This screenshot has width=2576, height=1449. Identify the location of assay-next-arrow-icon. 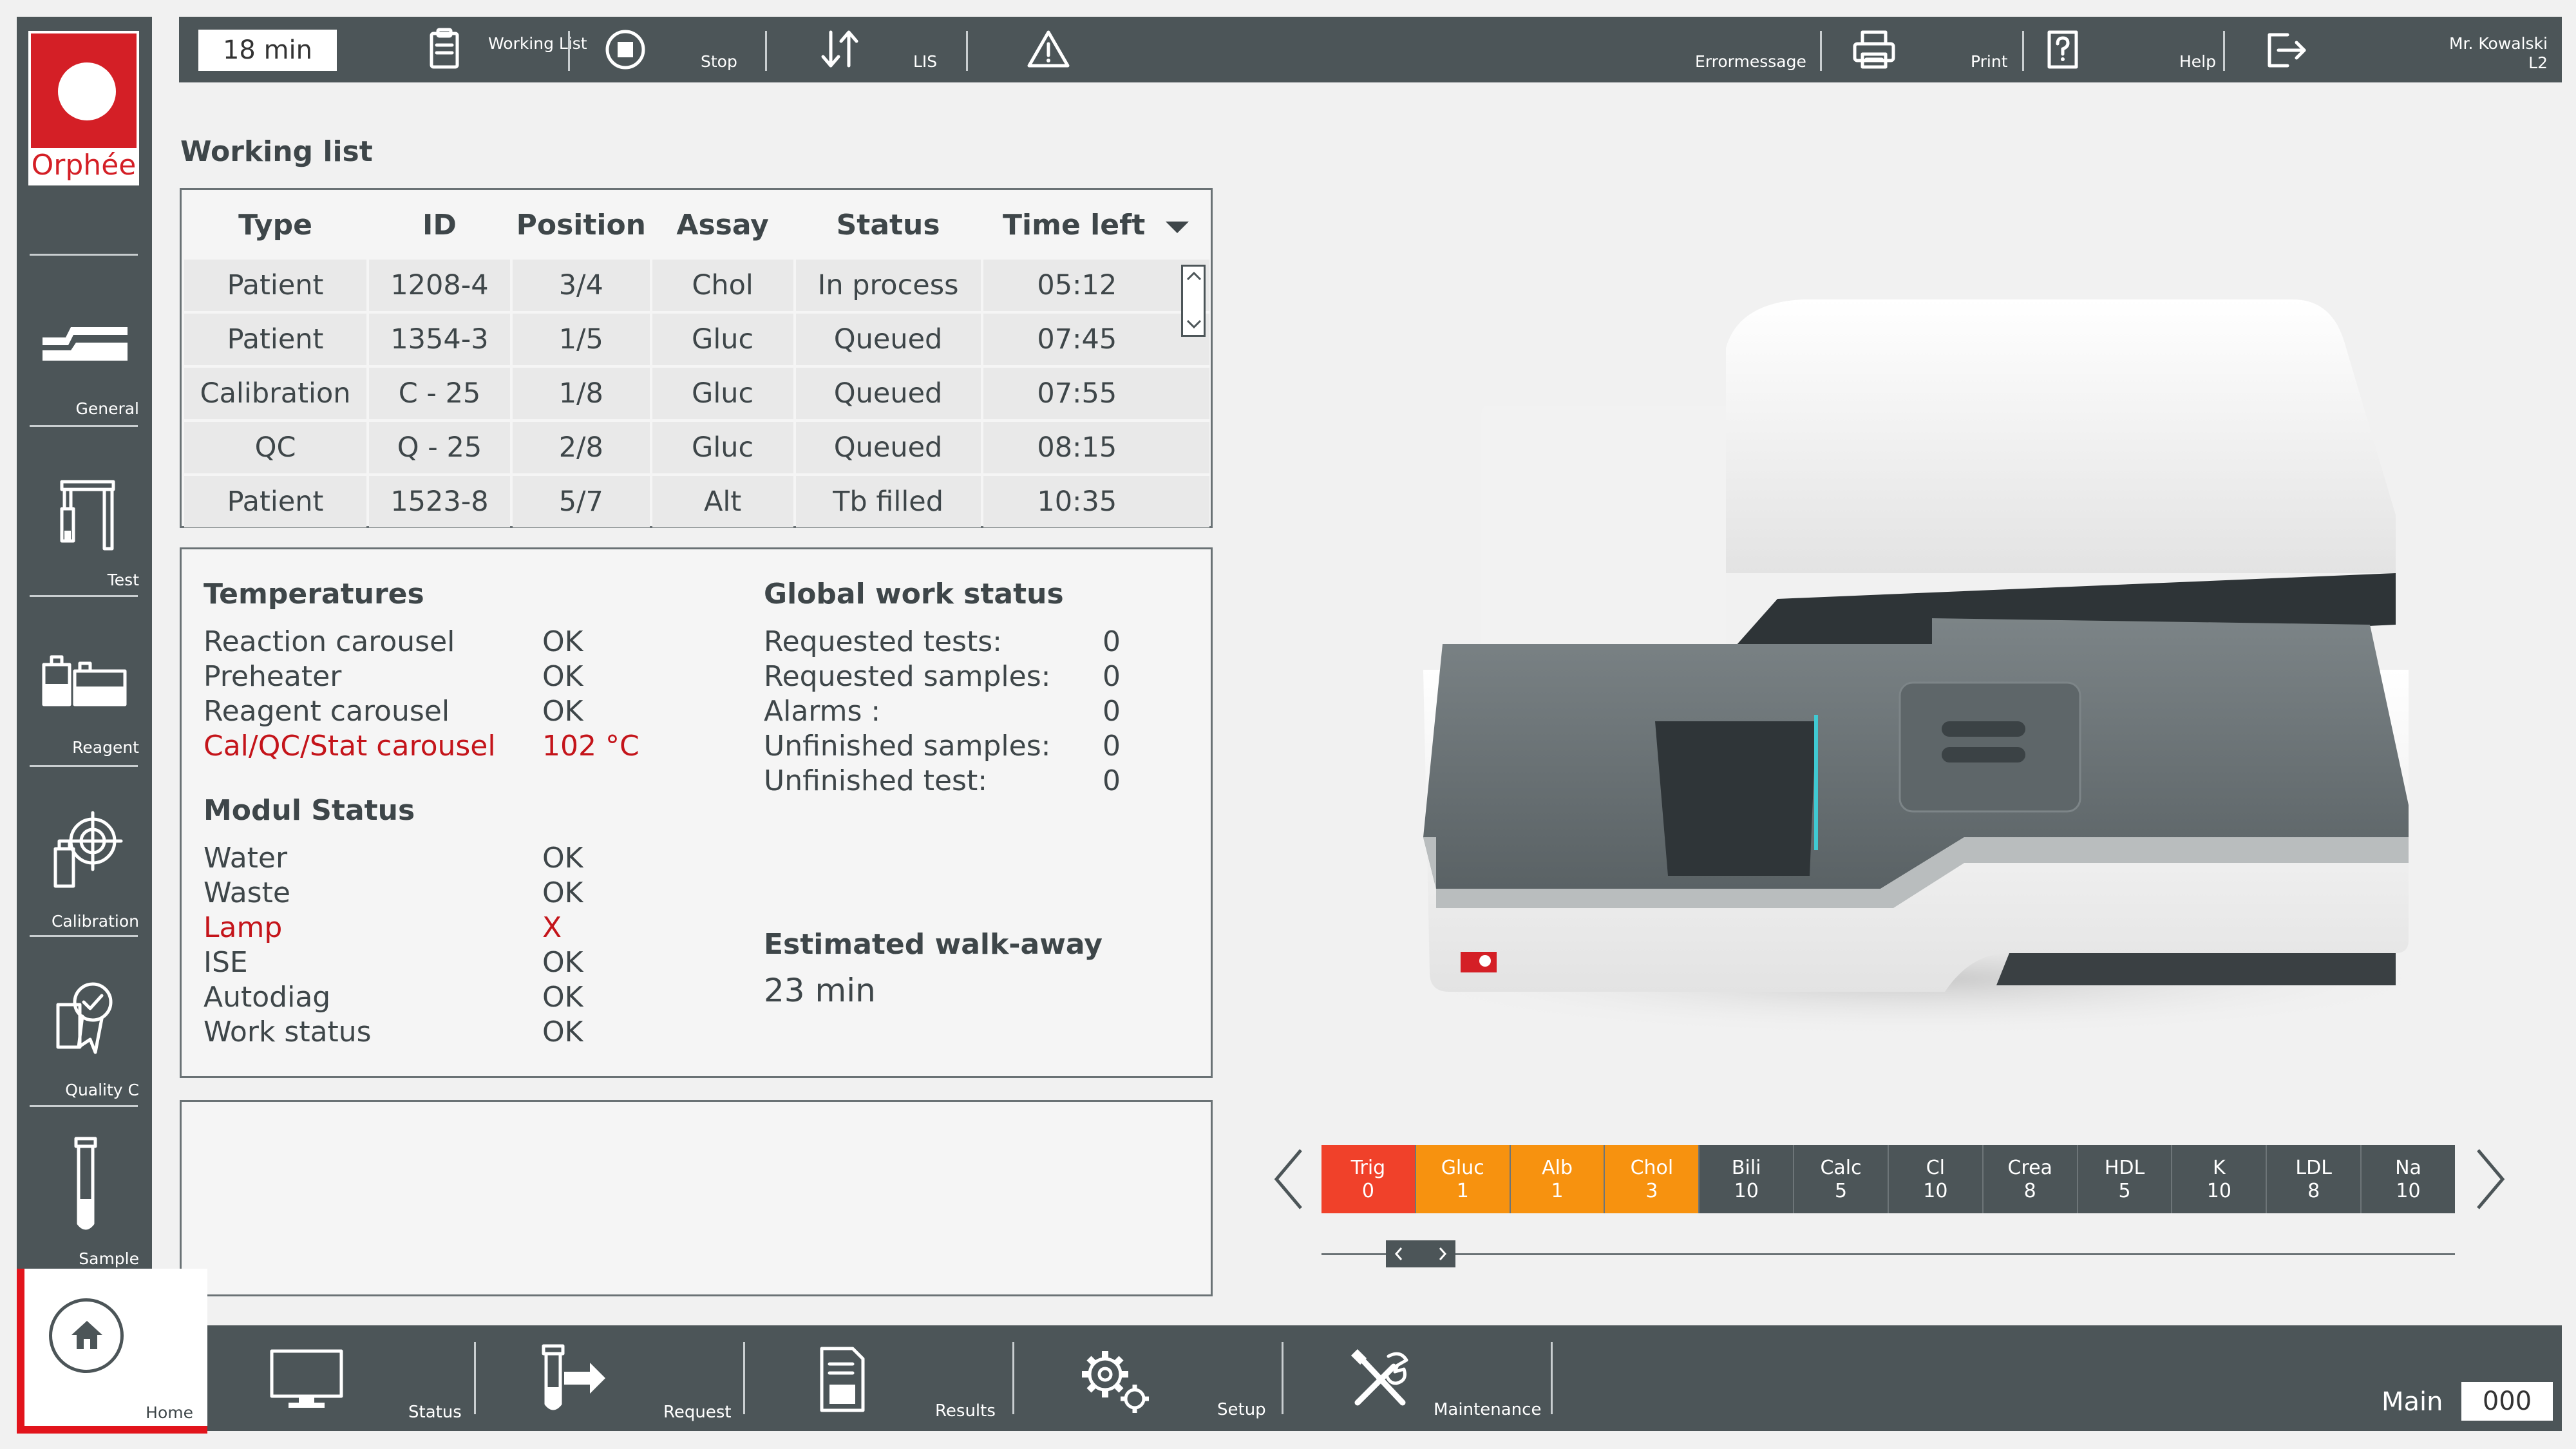
(2489, 1179).